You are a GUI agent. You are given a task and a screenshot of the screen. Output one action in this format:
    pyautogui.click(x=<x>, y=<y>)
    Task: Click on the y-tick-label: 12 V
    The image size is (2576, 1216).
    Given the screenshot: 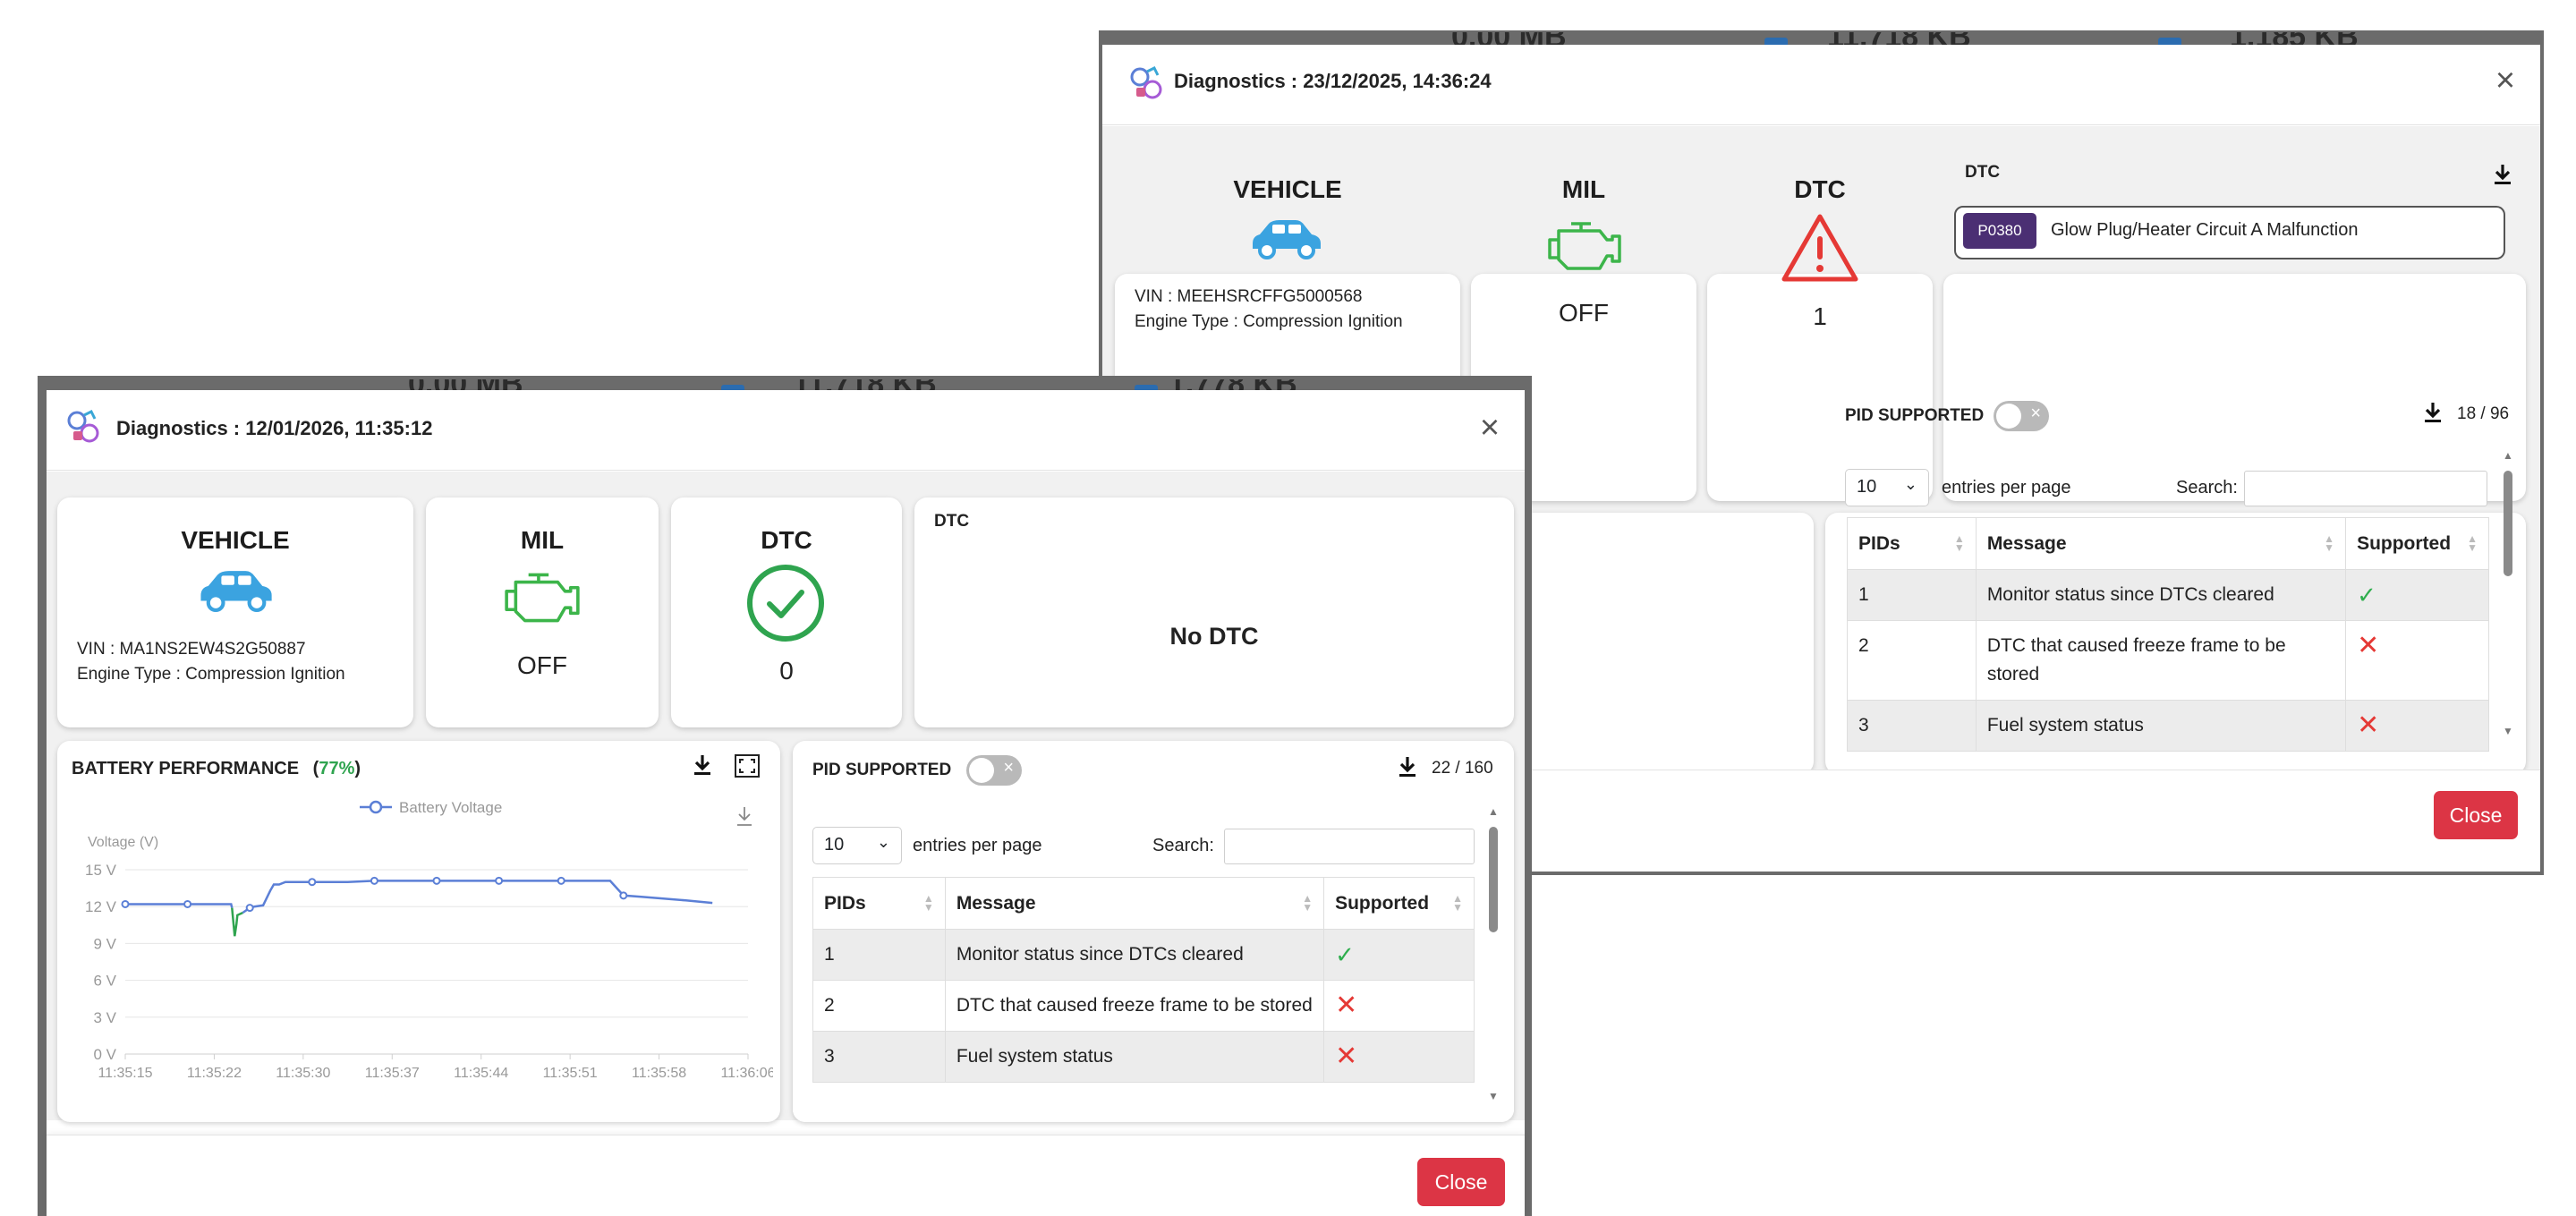 What is the action you would take?
    pyautogui.click(x=101, y=906)
    